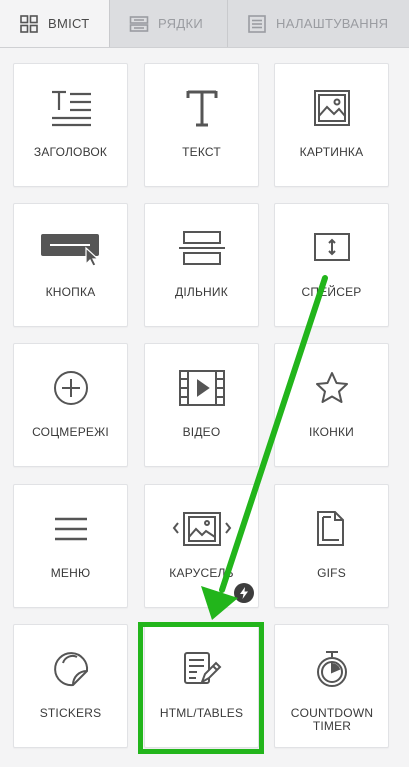 This screenshot has height=767, width=409. I want to click on tile-label: КНОПКА, so click(70, 292).